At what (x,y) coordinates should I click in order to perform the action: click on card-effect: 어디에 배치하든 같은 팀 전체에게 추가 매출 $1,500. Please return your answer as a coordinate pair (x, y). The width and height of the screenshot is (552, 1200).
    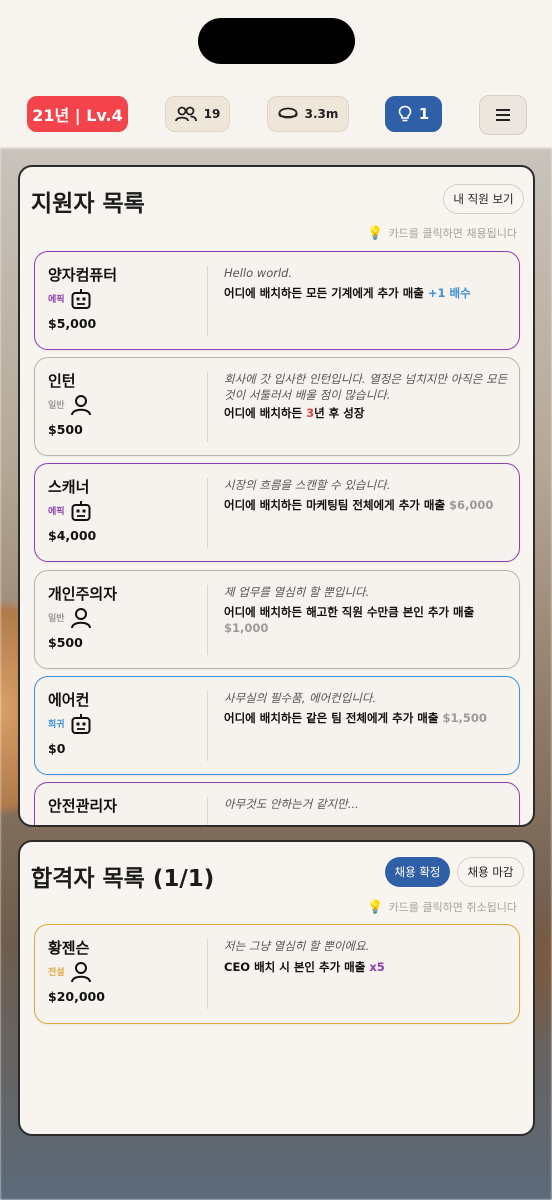
    Looking at the image, I should click on (369, 718).